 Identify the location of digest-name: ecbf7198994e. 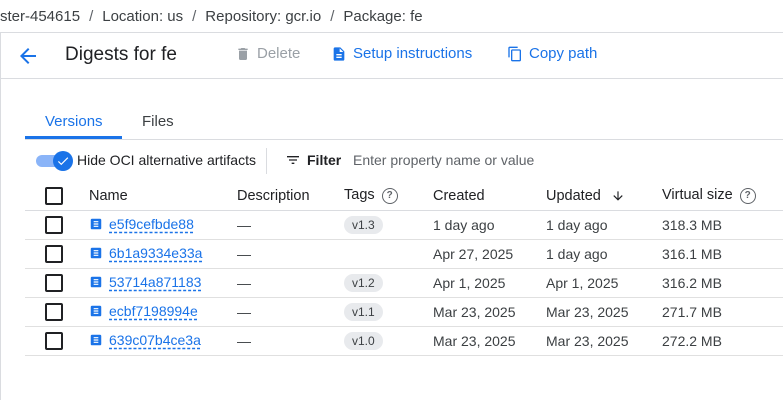
(153, 311).